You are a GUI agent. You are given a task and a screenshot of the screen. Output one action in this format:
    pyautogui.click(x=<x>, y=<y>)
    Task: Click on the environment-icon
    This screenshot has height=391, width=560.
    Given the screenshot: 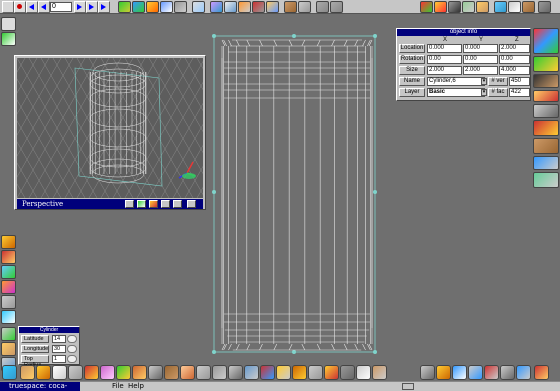 What is the action you would take?
    pyautogui.click(x=546, y=163)
    